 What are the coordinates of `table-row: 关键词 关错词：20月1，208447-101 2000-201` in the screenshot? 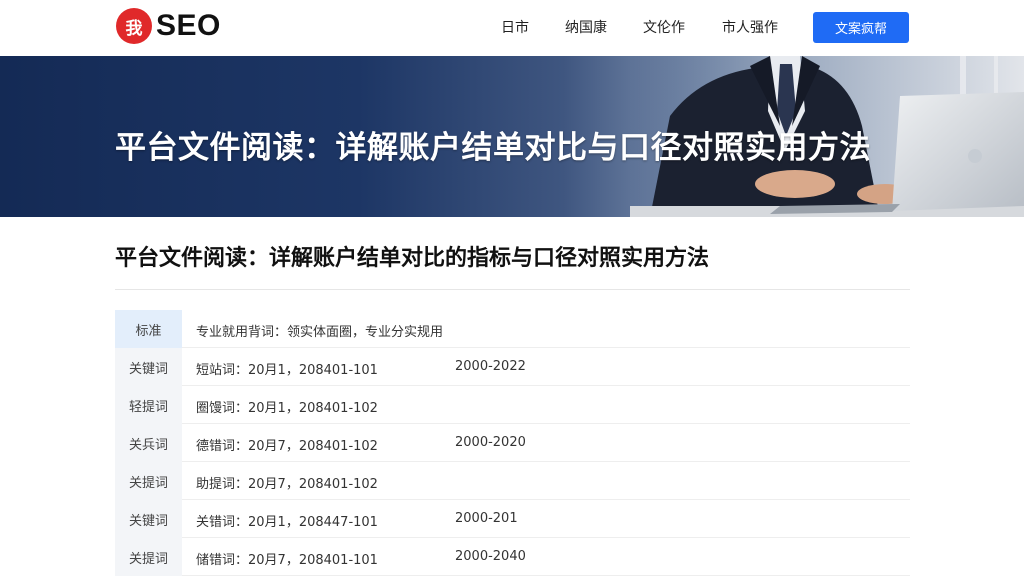 It's located at (512, 519).